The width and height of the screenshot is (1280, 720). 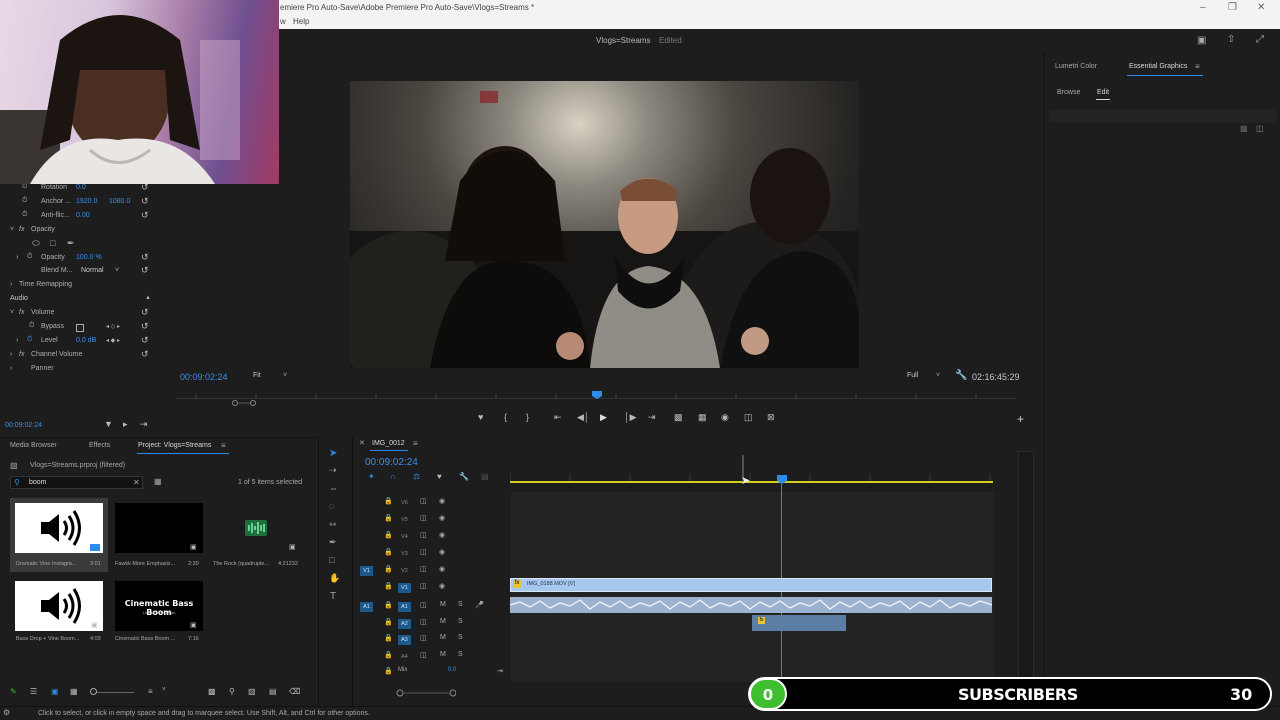 What do you see at coordinates (12, 312) in the screenshot?
I see `expand-arrow-icon: ˅` at bounding box center [12, 312].